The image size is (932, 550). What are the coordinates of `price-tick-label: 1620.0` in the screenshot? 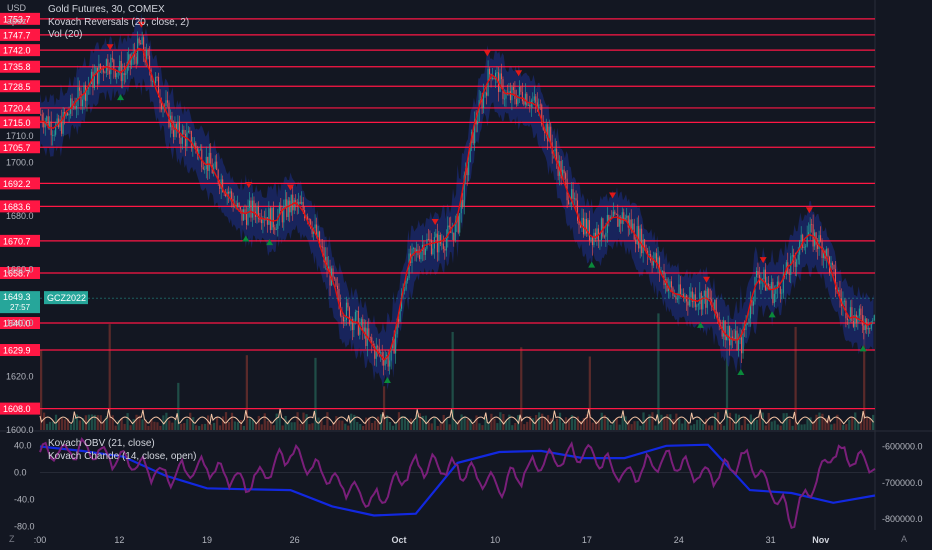 It's located at (20, 377).